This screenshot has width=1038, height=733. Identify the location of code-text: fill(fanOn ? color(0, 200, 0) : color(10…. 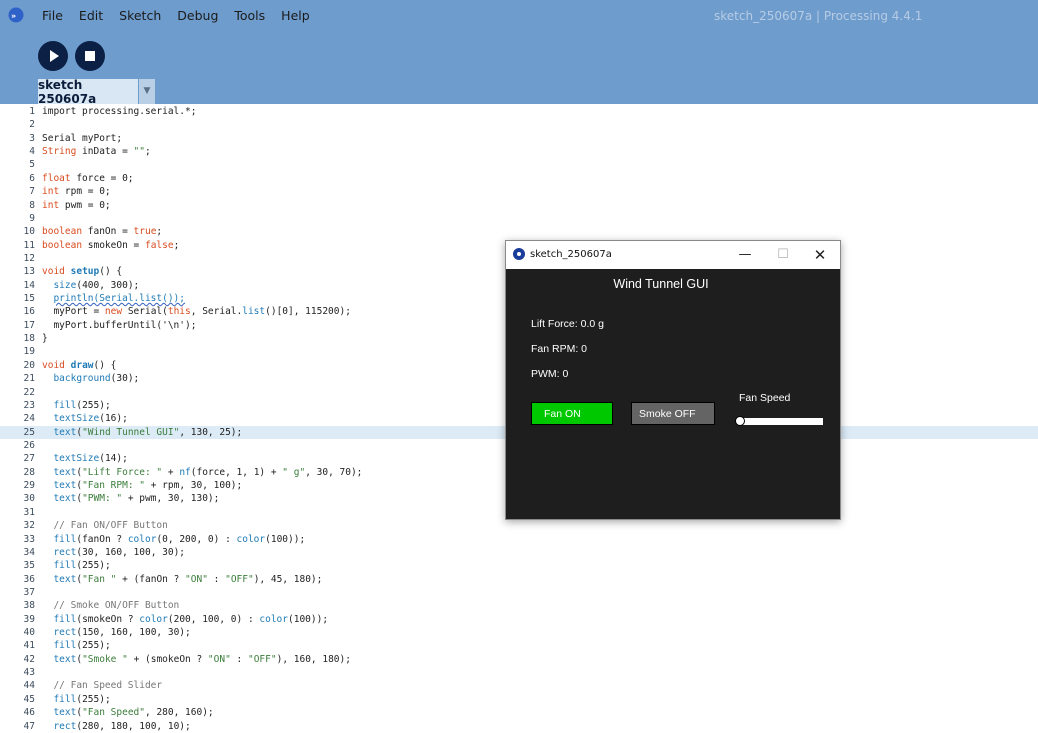
(173, 539).